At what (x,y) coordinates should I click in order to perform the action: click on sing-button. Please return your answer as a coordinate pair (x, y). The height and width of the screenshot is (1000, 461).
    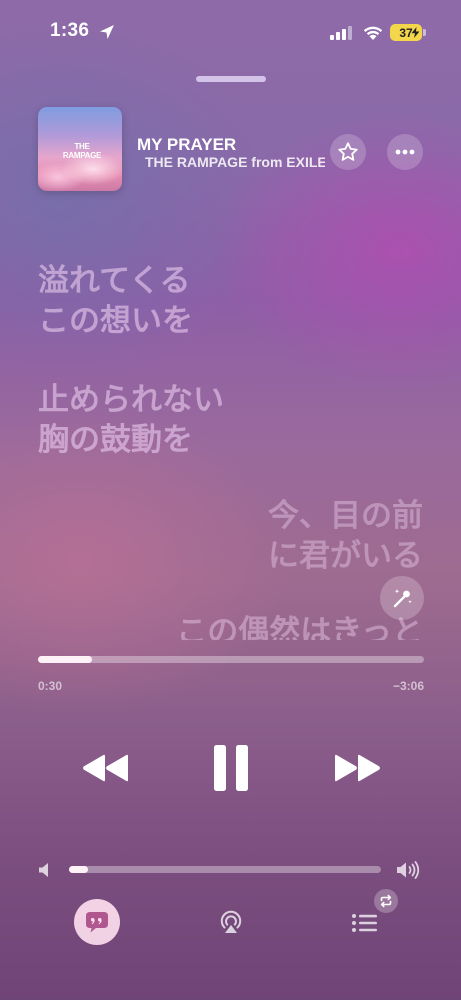
    Looking at the image, I should click on (402, 598).